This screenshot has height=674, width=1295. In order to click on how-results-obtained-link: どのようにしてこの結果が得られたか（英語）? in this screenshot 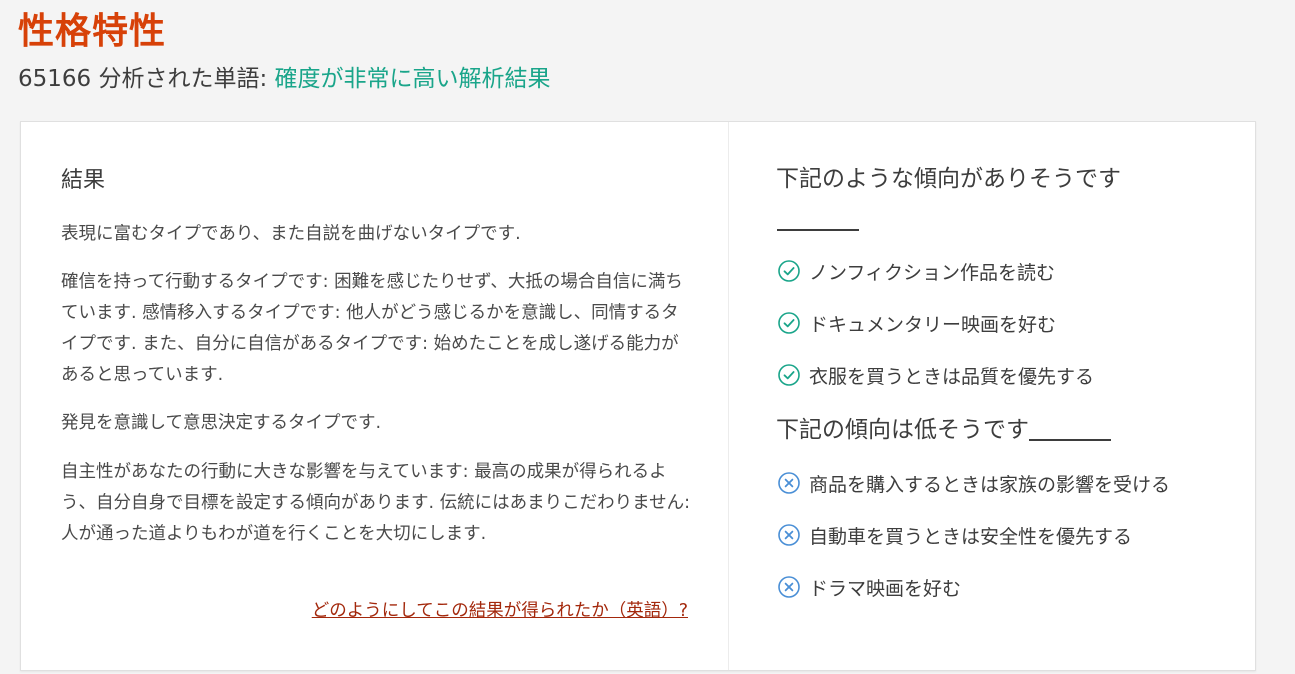, I will do `click(500, 611)`.